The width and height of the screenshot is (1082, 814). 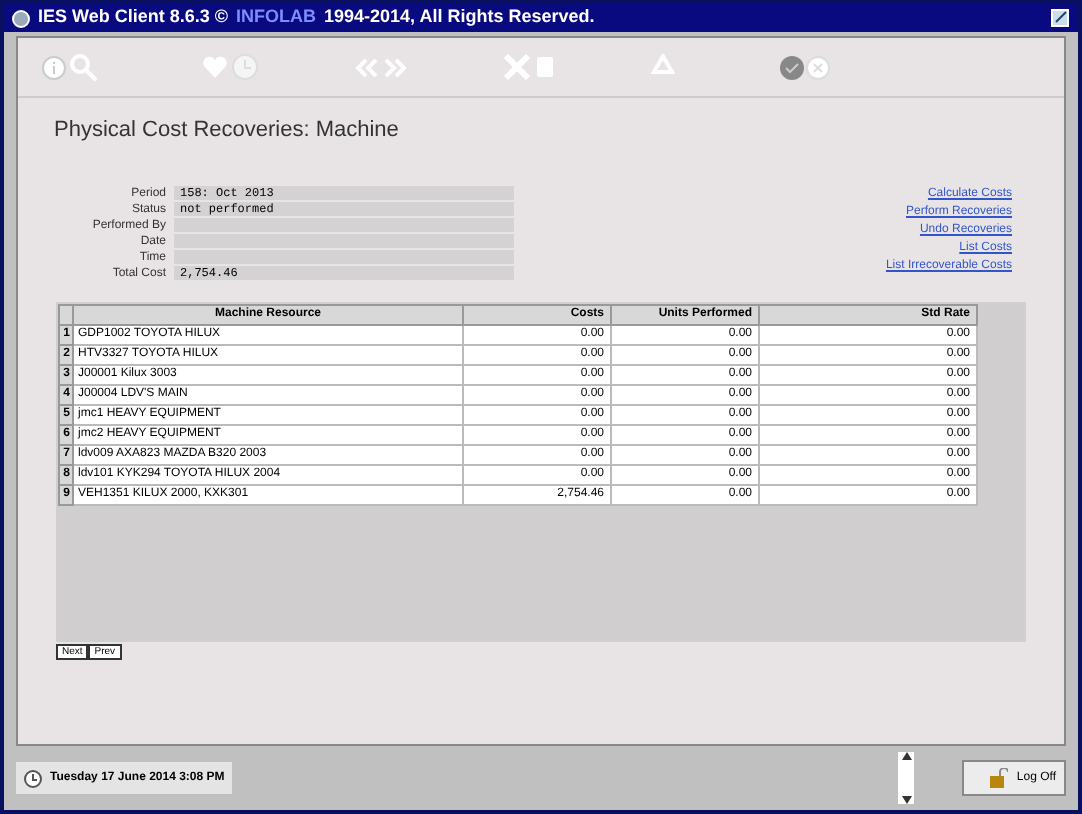 What do you see at coordinates (84, 67) in the screenshot?
I see `search-icon` at bounding box center [84, 67].